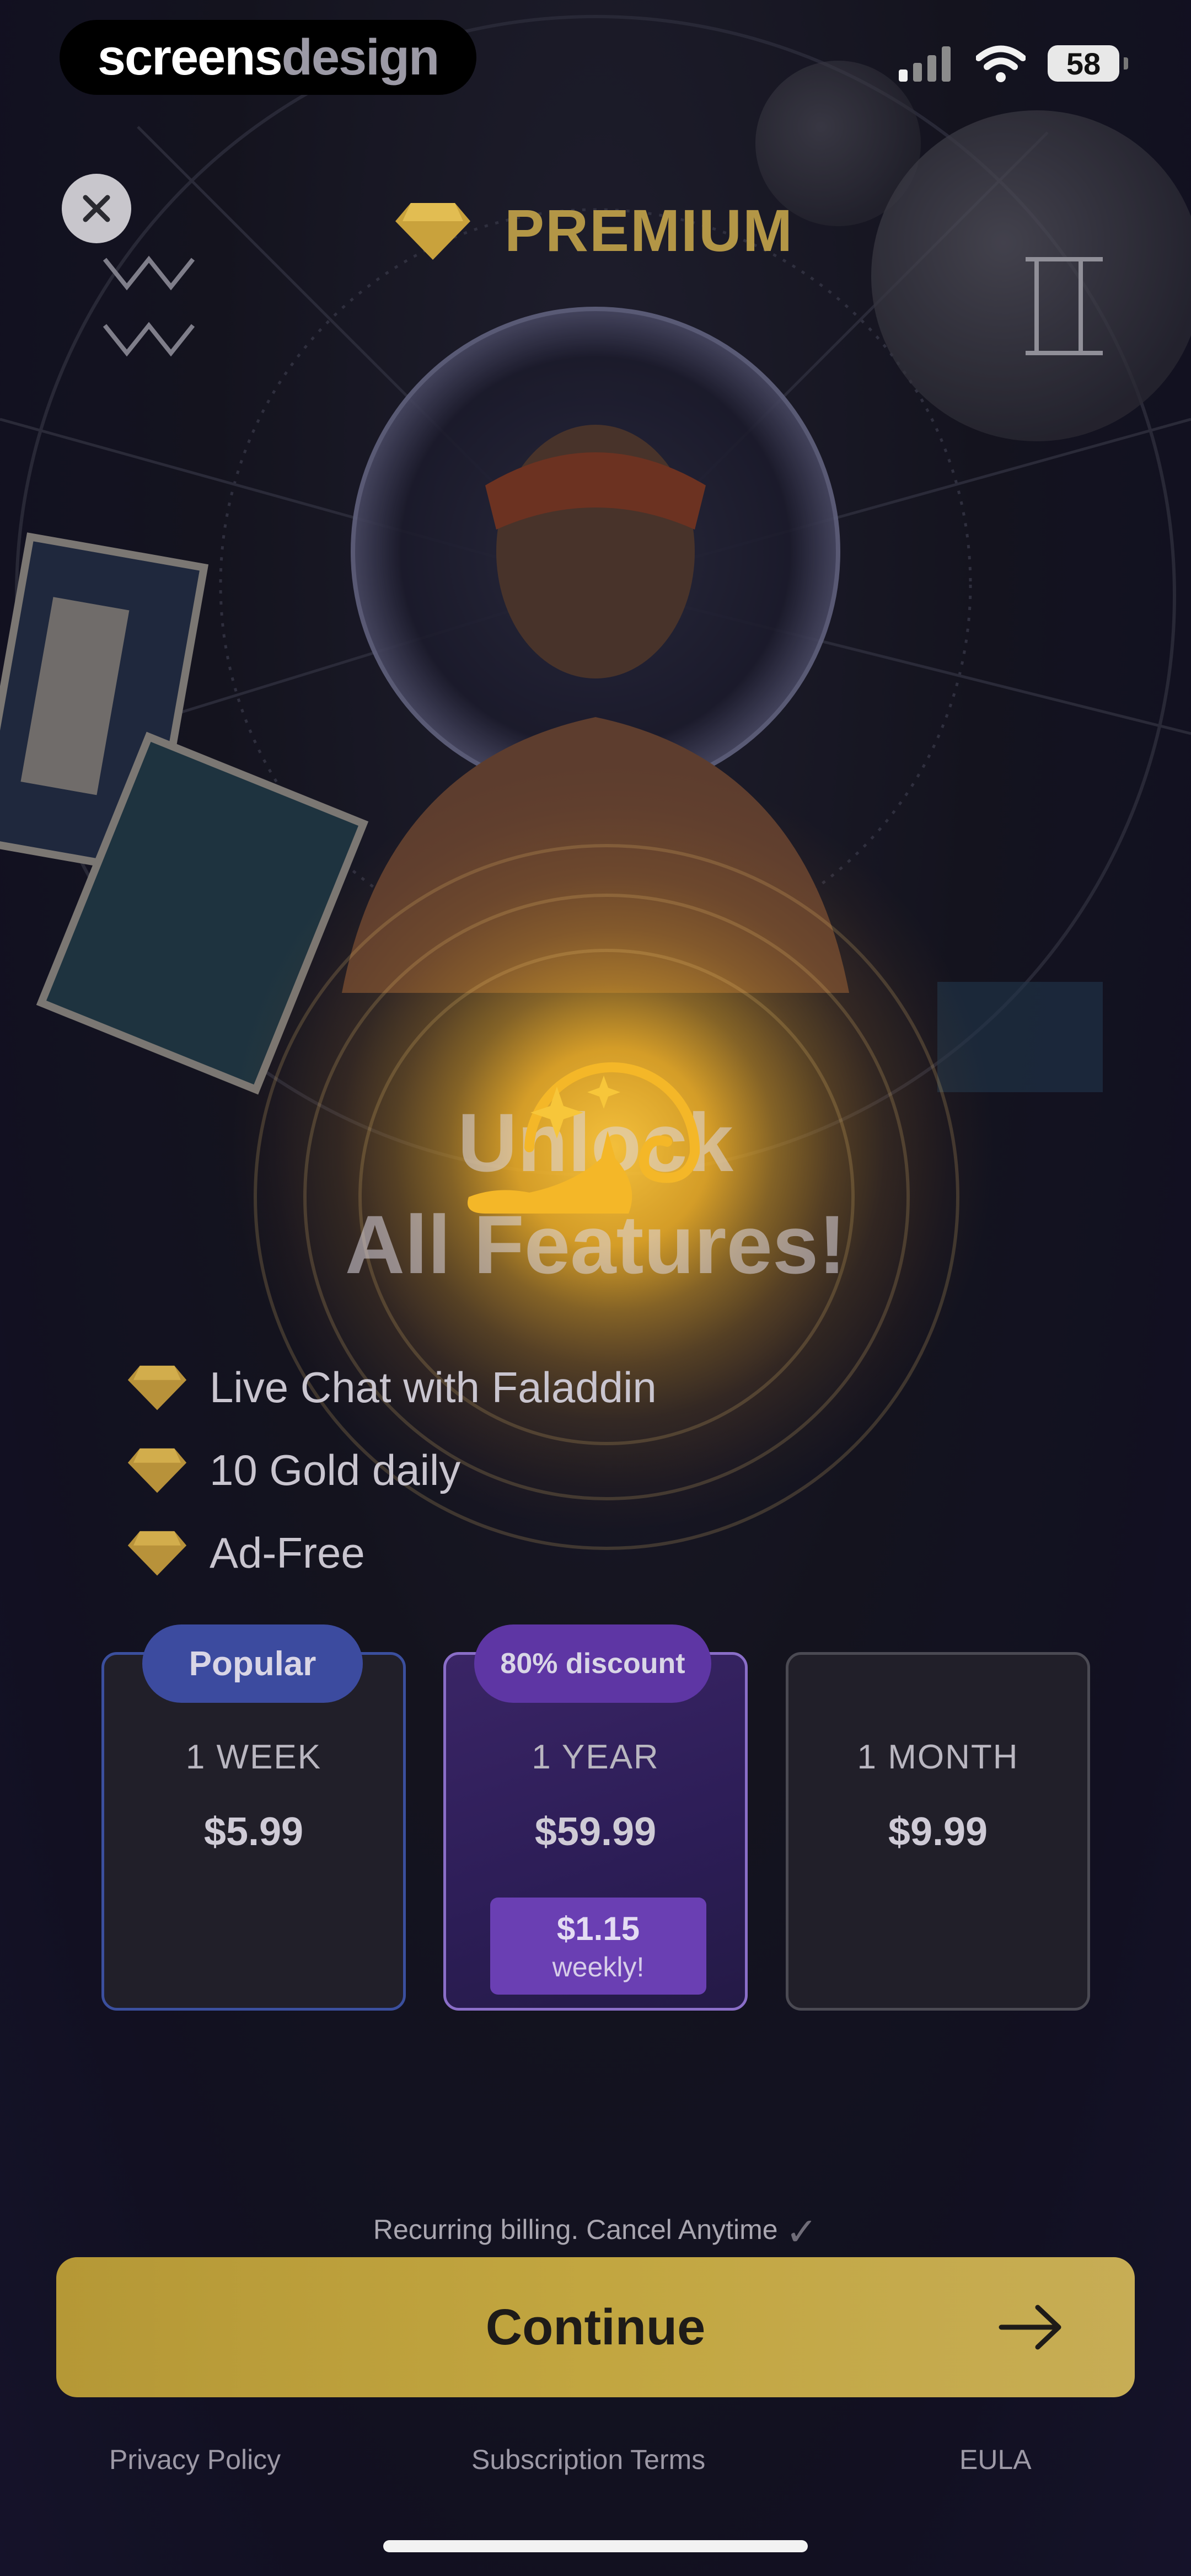  What do you see at coordinates (801, 2231) in the screenshot?
I see `check-icon: ✓` at bounding box center [801, 2231].